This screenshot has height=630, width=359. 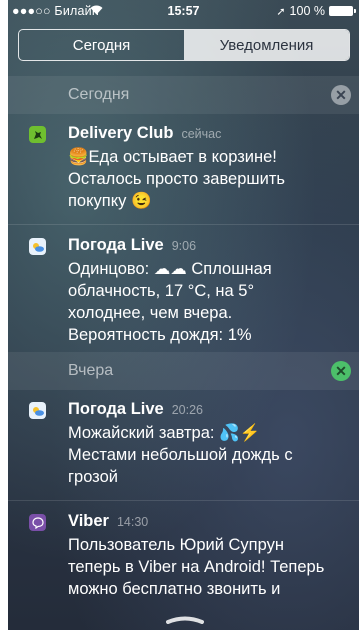 I want to click on body-line: Пользователь Юрий Супрун, so click(x=176, y=545).